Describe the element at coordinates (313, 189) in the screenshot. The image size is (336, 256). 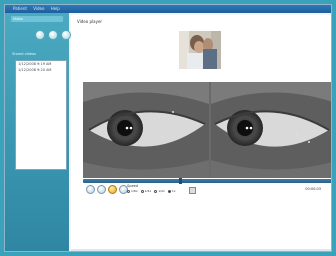
I see `time-display: 00:00:03` at that location.